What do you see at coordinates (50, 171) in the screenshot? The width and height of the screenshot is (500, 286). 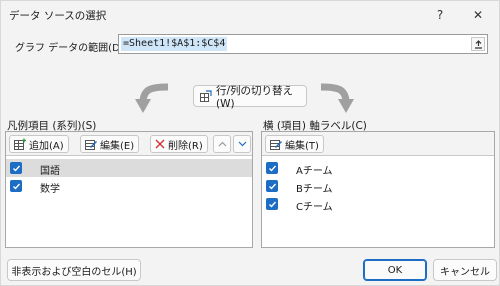 I see `series-label: 国語` at bounding box center [50, 171].